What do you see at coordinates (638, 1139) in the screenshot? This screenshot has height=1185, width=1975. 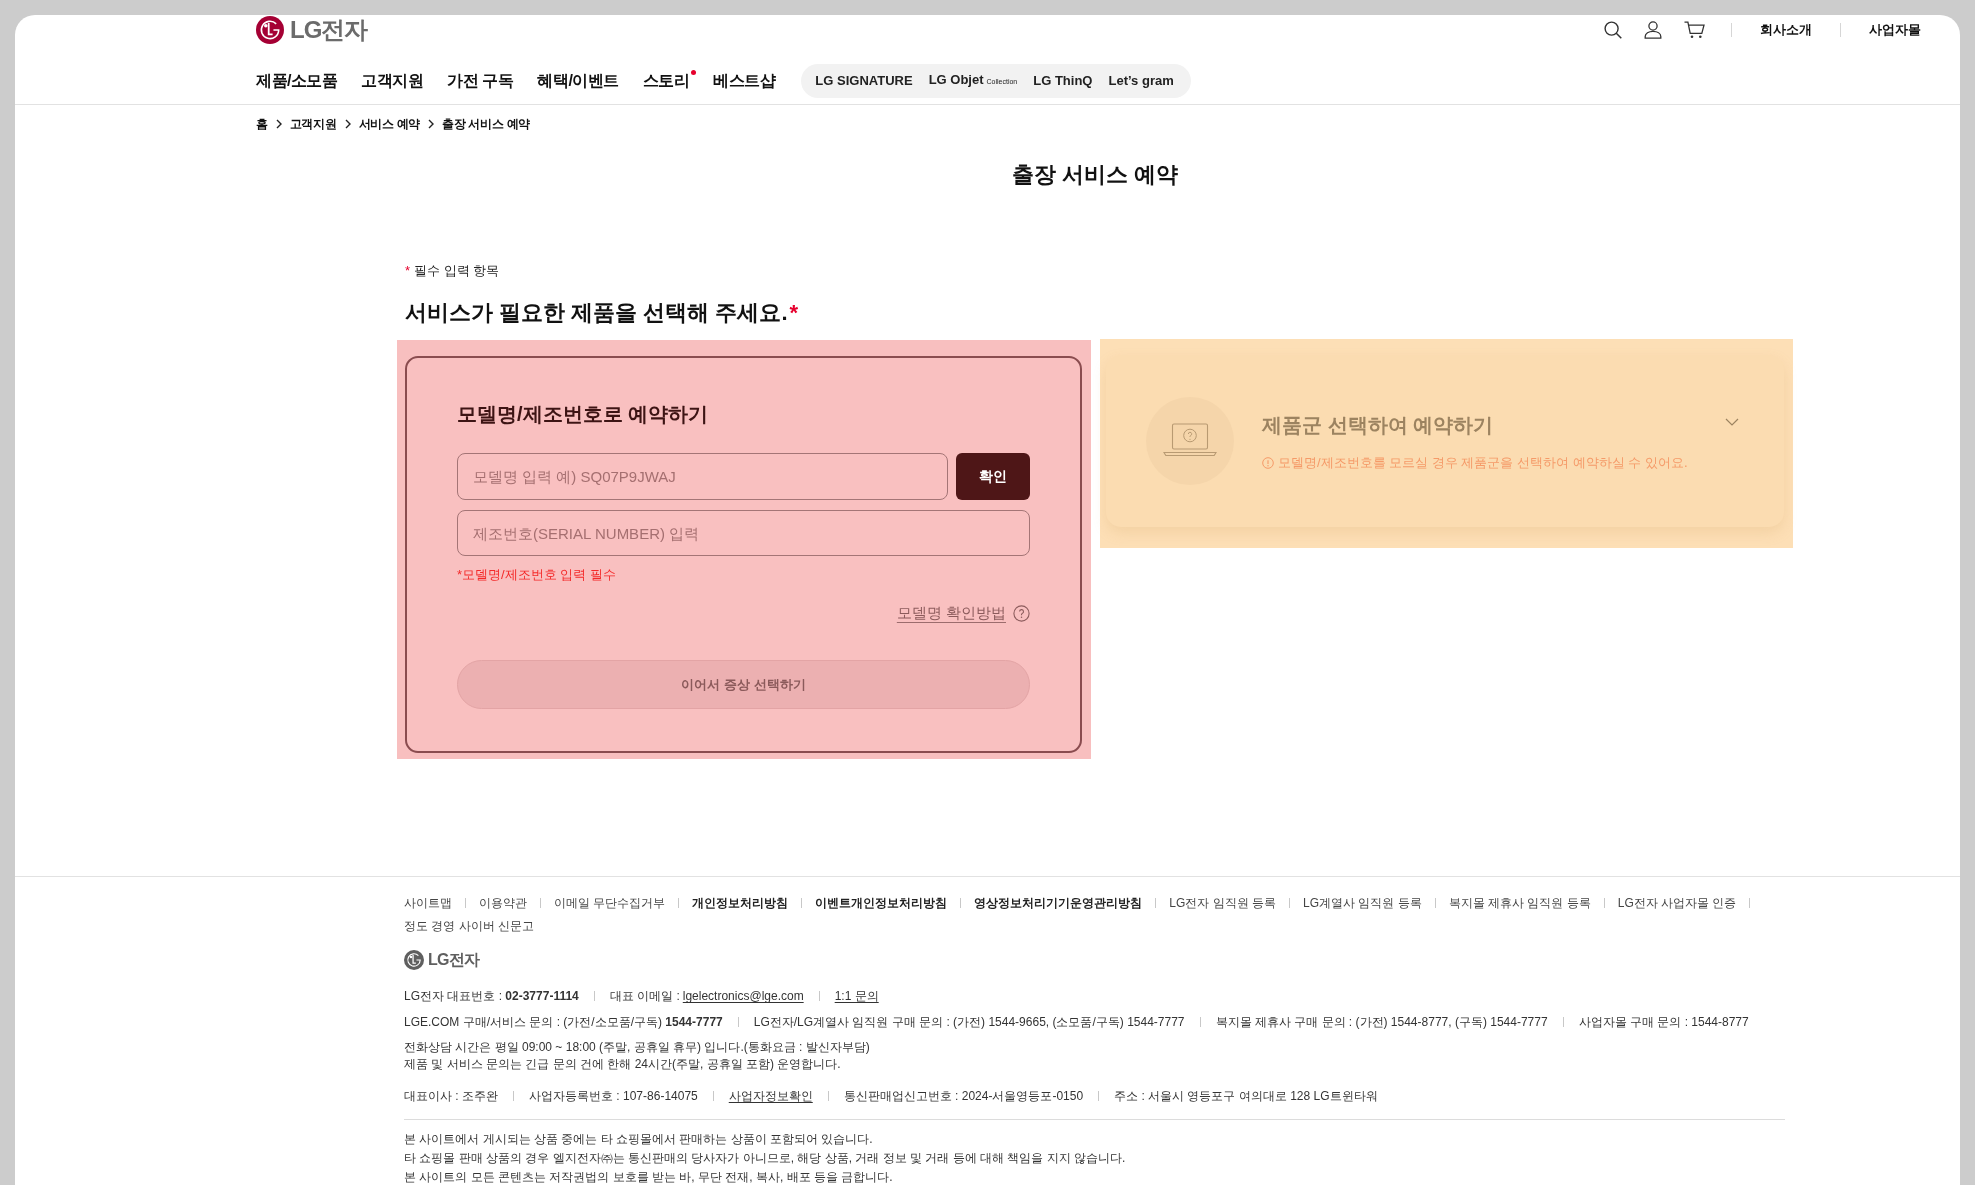 I see `notice-text: 본 사이트에서 게시되는 상품 중에는 타 쇼핑몰에서 판매하는 상품이 포함되어 있습니다.` at bounding box center [638, 1139].